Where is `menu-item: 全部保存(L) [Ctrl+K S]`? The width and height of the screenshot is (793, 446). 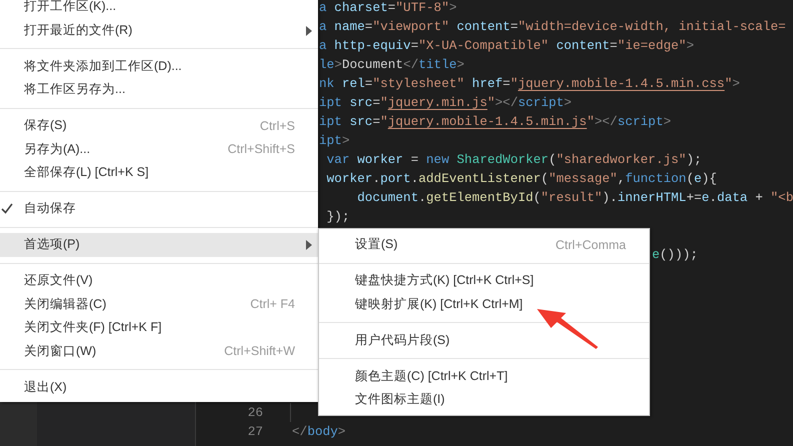
menu-item: 全部保存(L) [Ctrl+K S] is located at coordinates (159, 172).